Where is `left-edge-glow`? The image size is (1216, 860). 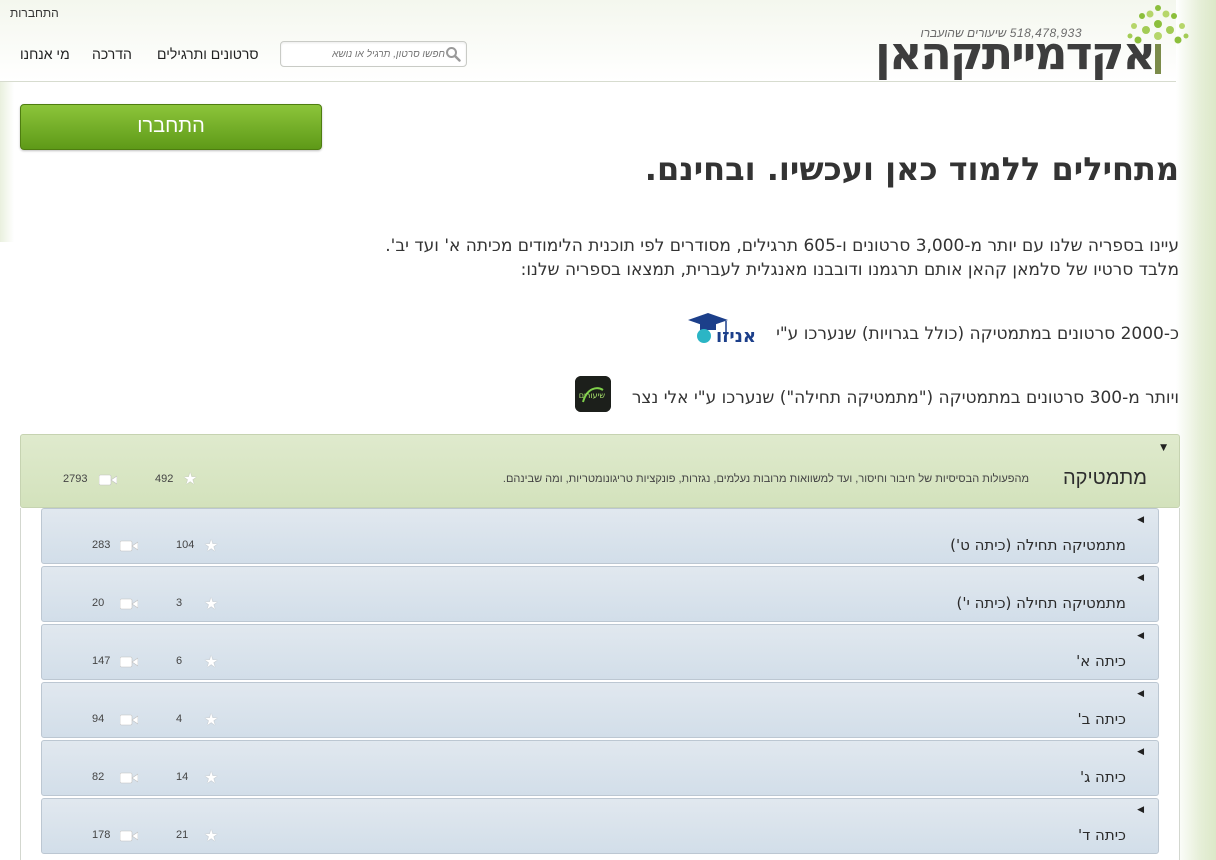
left-edge-glow is located at coordinates (7, 162).